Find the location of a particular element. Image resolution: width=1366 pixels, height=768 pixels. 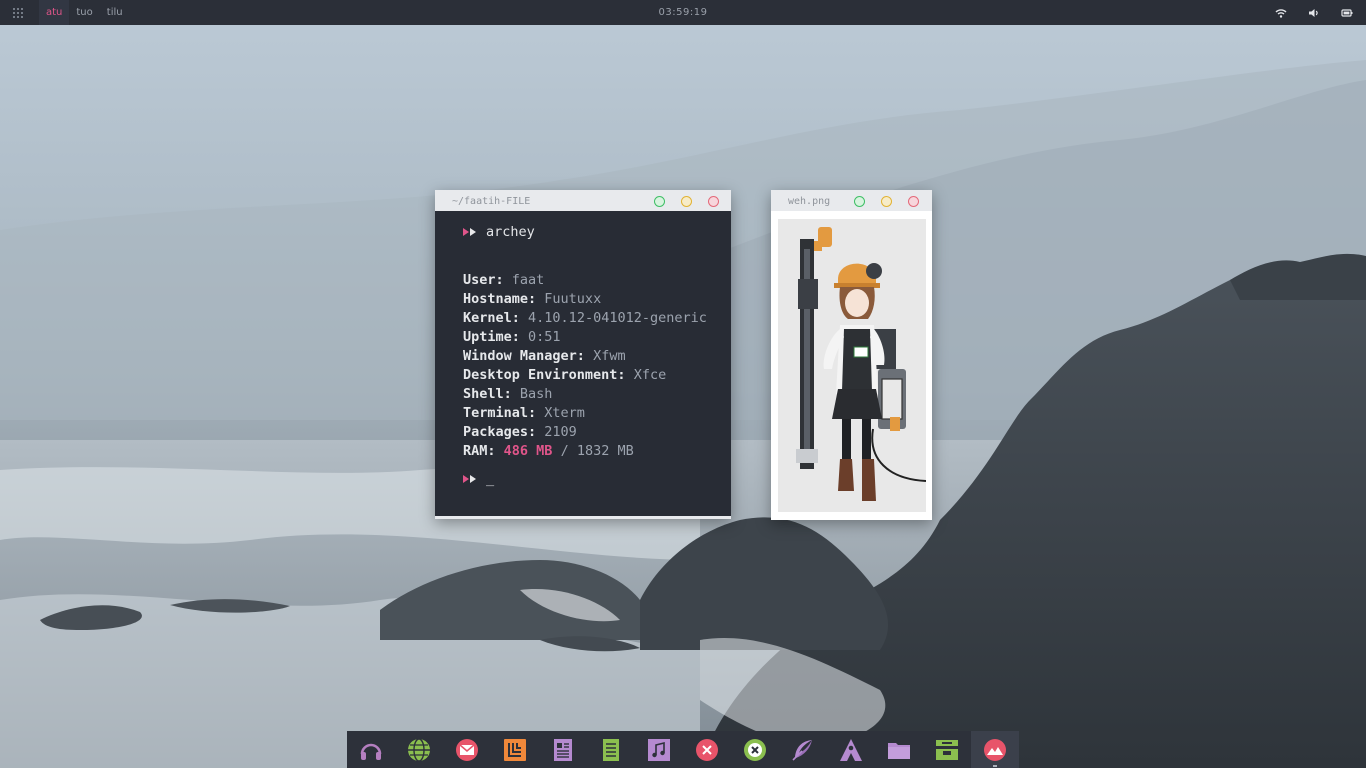

document-icon is located at coordinates (563, 749).